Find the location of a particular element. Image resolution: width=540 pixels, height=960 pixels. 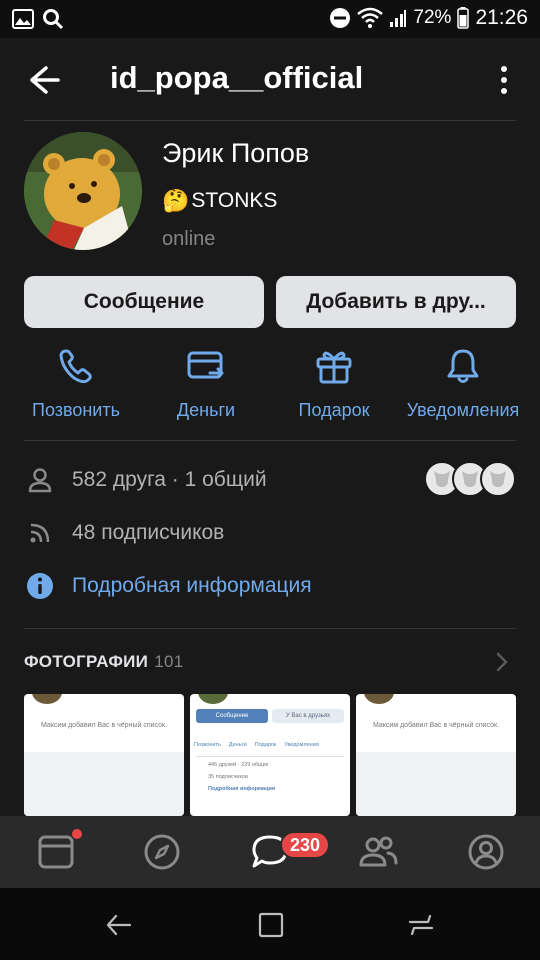

gallery-icon is located at coordinates (23, 19).